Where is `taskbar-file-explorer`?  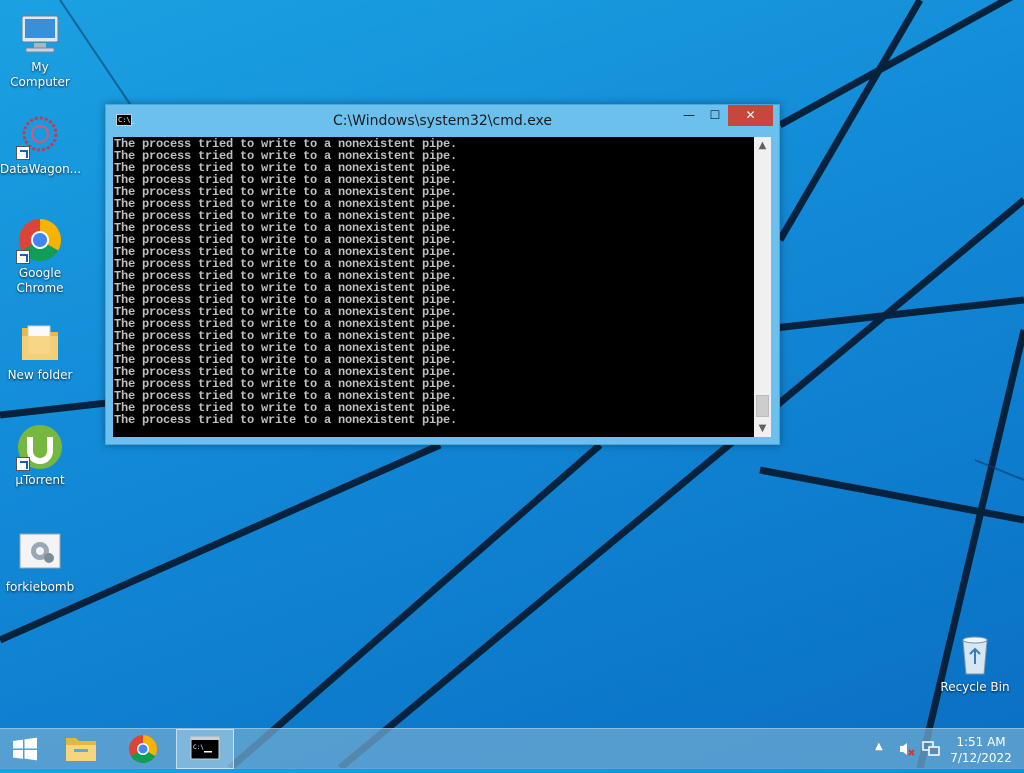
taskbar-file-explorer is located at coordinates (81, 749).